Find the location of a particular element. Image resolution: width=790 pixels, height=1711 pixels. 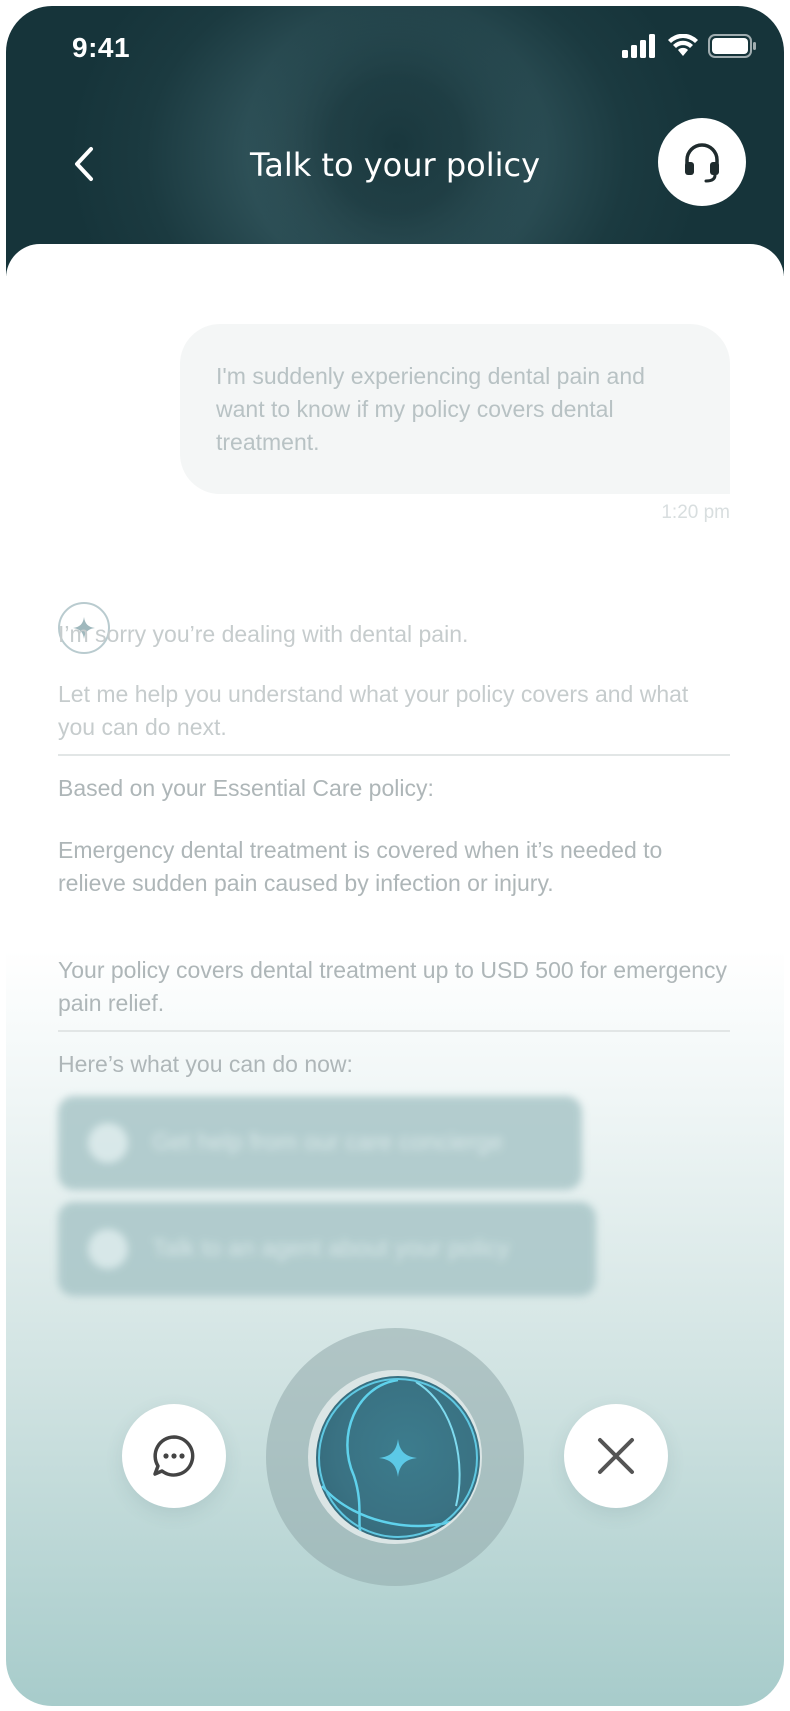

action-label: Get help from our care concierge is located at coordinates (327, 1142).